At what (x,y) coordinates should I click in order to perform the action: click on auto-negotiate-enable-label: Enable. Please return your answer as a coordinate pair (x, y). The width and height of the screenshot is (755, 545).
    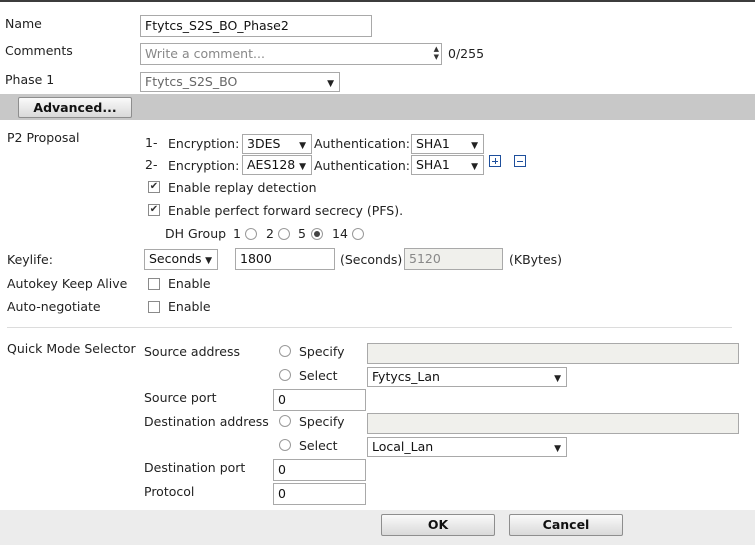
    Looking at the image, I should click on (189, 306).